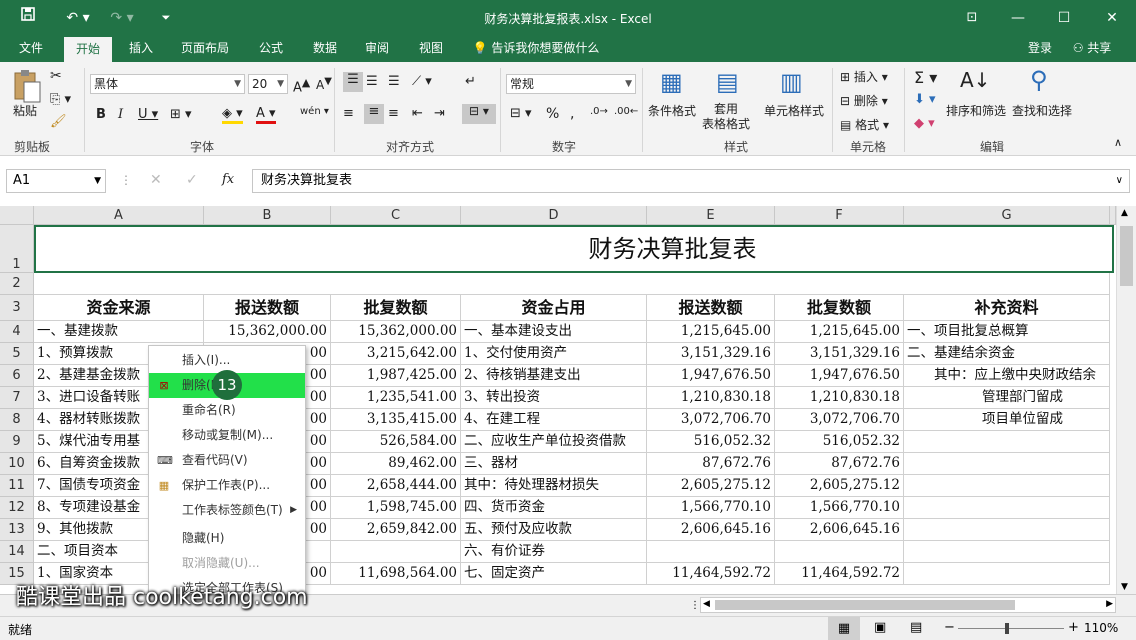 This screenshot has width=1136, height=640. I want to click on fill-color-icon: ◈ ▾, so click(232, 115).